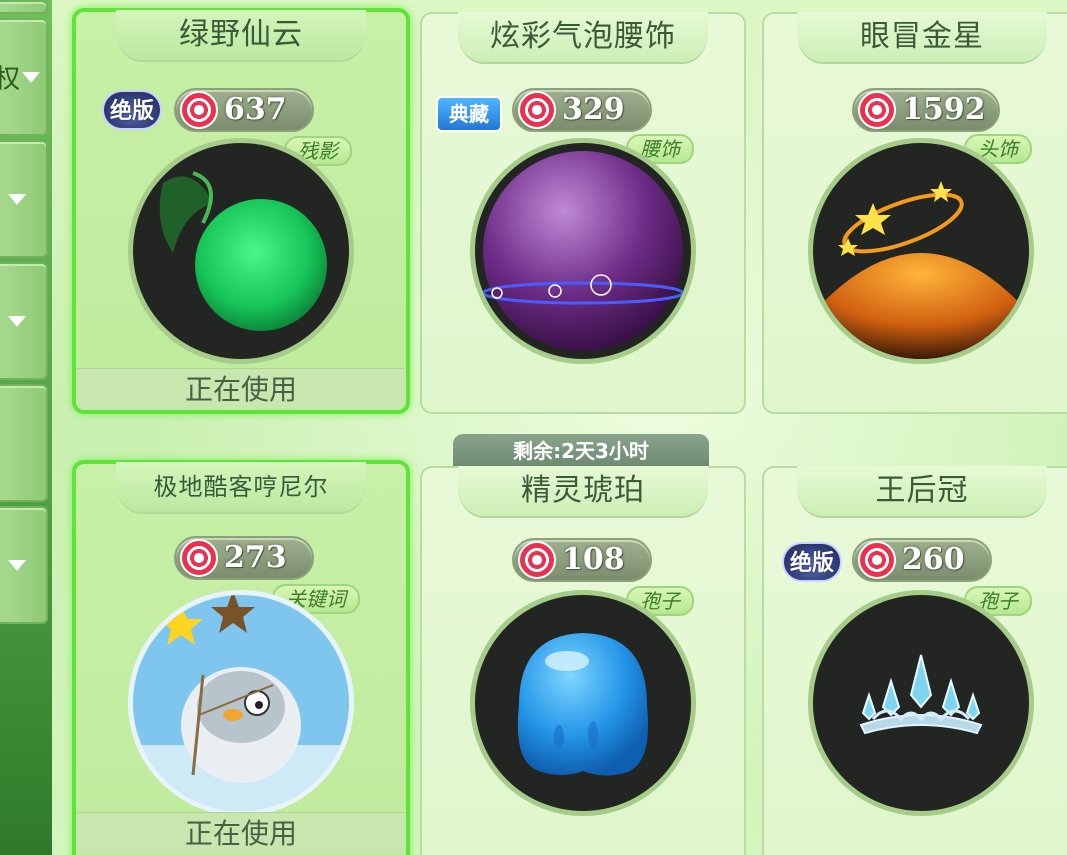  Describe the element at coordinates (593, 109) in the screenshot. I see `price-value: 329` at that location.